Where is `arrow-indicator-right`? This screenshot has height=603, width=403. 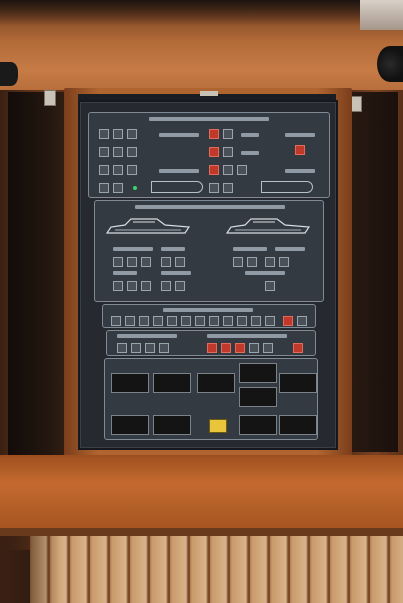
arrow-indicator-right is located at coordinates (287, 187).